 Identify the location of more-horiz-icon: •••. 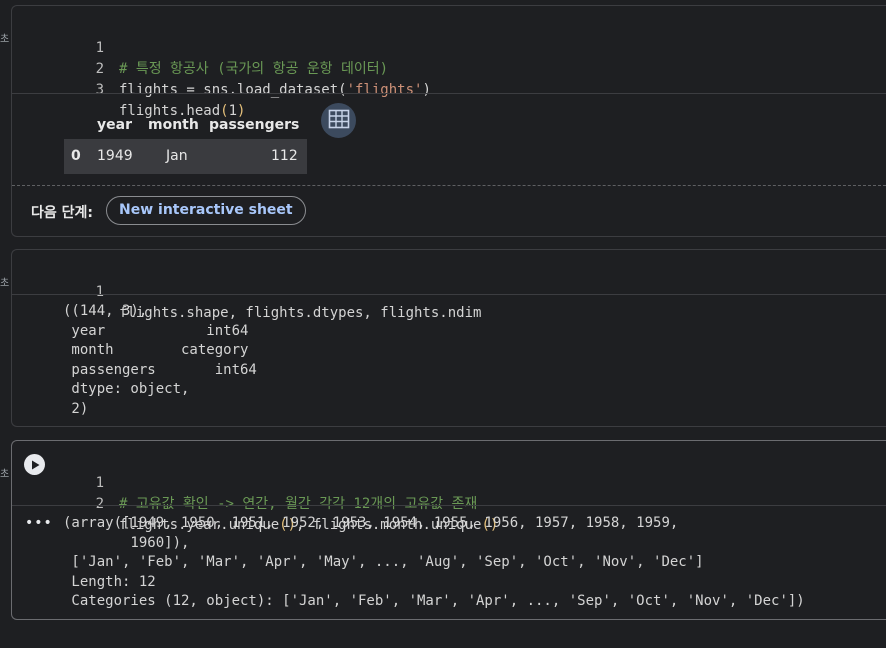
(39, 523).